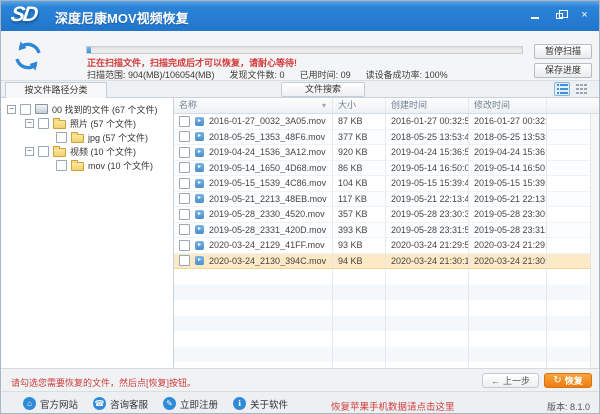 This screenshot has height=414, width=600. I want to click on footer-link-label: 官方网站, so click(59, 405).